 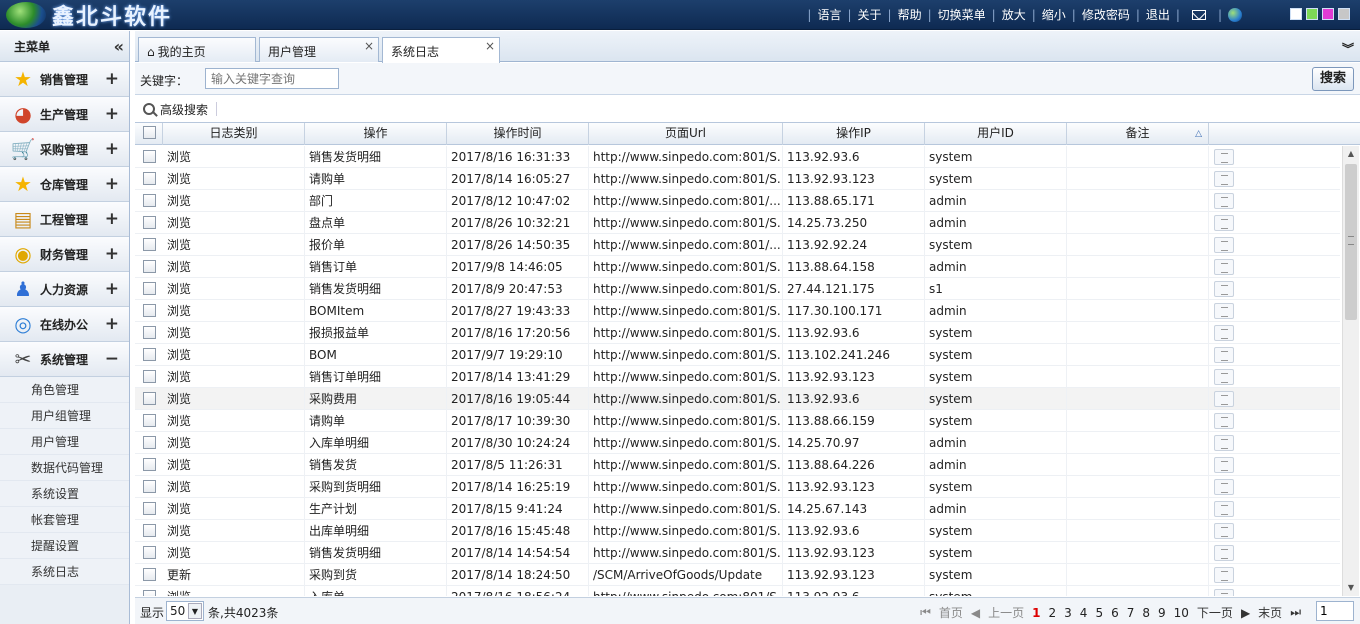 I want to click on menu-group-7: ◎ 在线办公 +, so click(x=64, y=324).